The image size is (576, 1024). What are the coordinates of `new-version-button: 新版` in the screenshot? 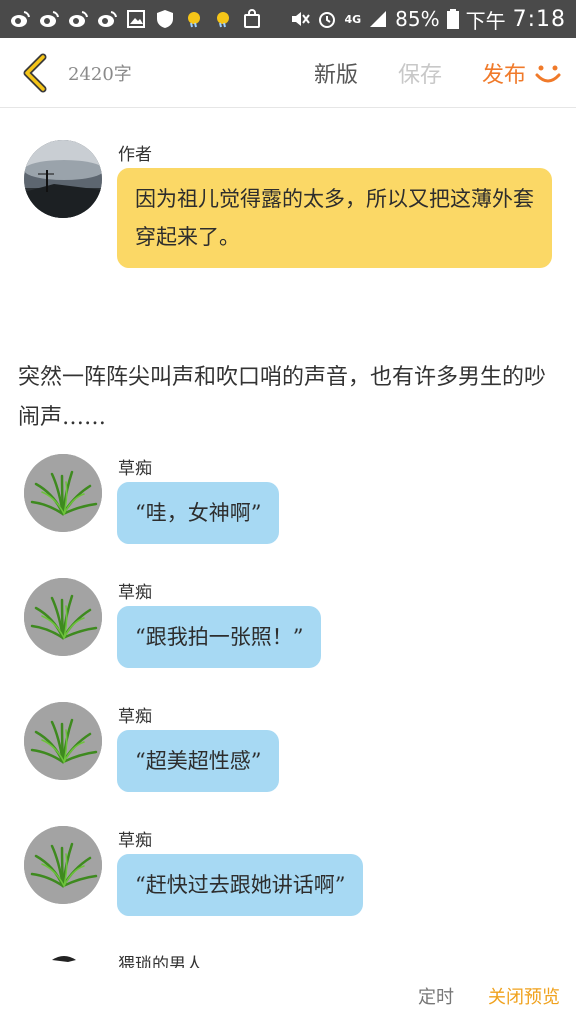 It's located at (336, 73).